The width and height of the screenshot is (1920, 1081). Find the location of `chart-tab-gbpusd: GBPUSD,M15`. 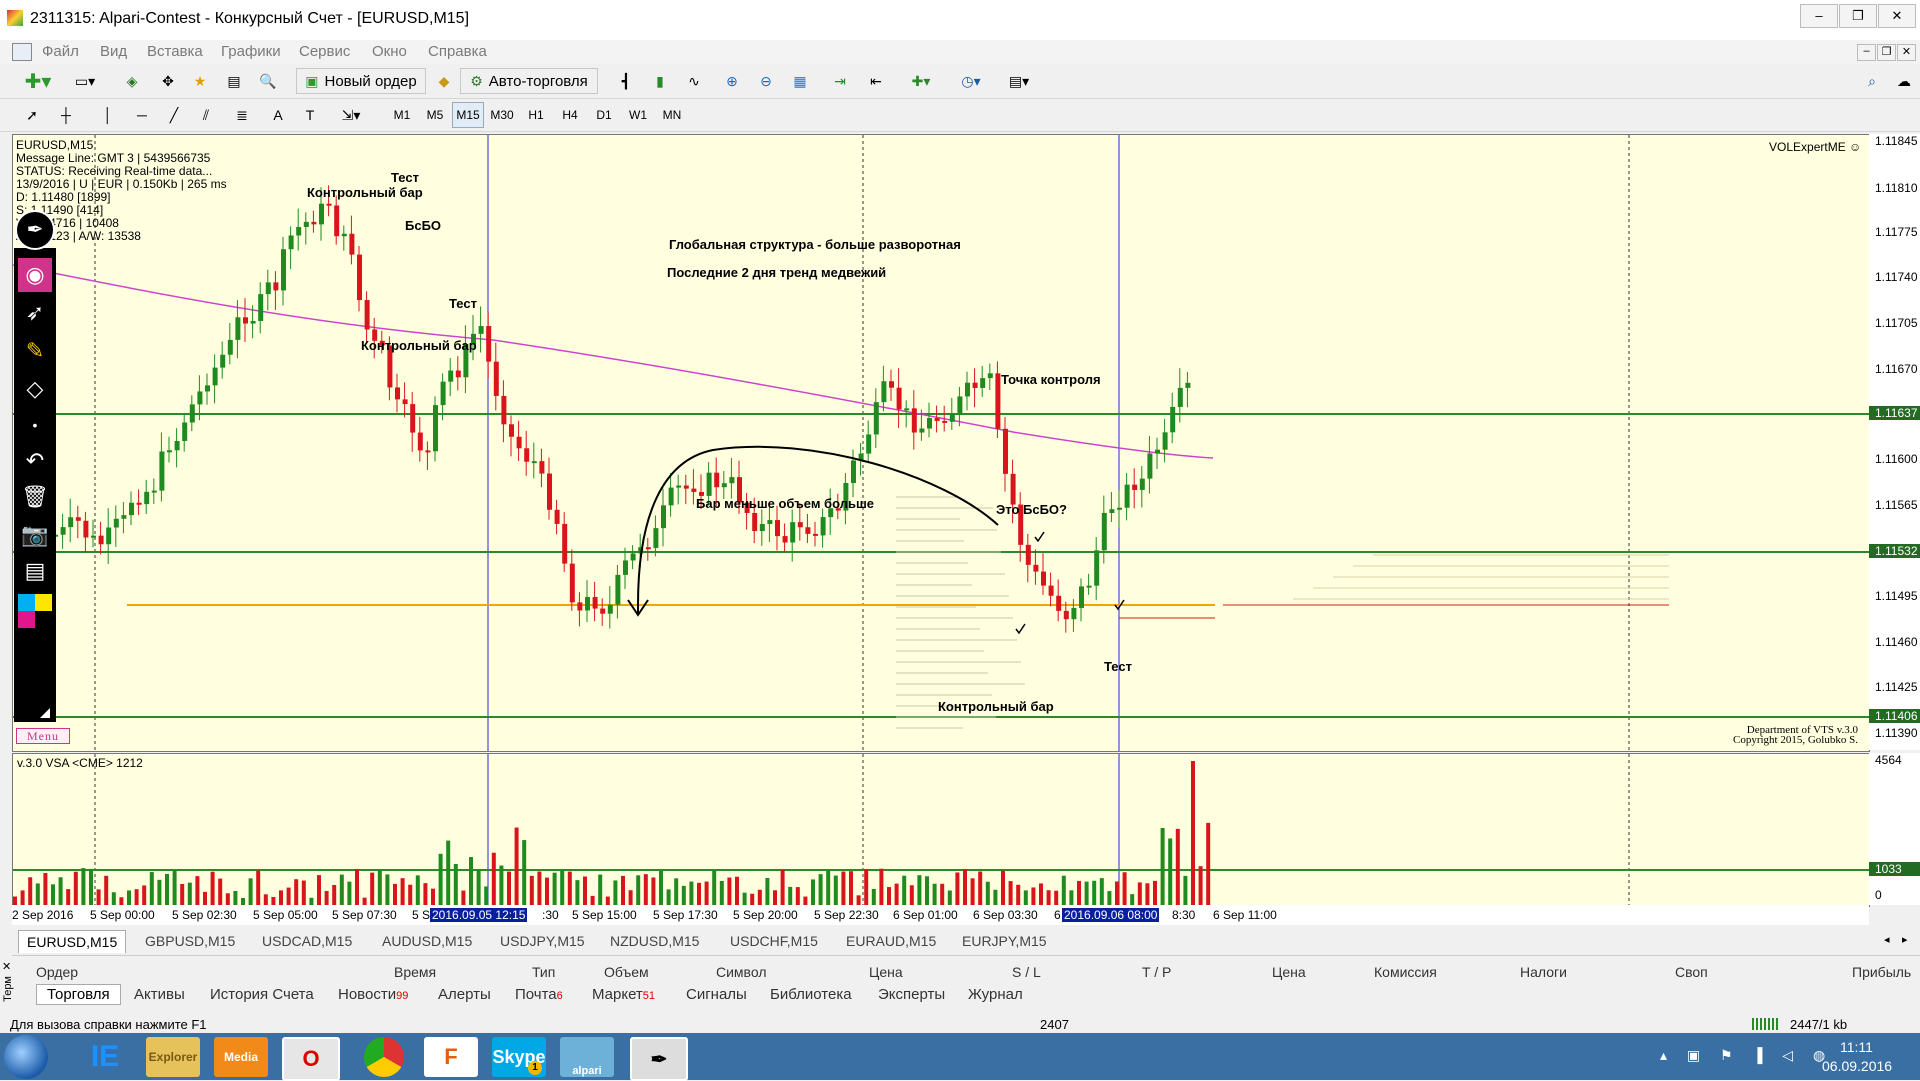

chart-tab-gbpusd: GBPUSD,M15 is located at coordinates (190, 941).